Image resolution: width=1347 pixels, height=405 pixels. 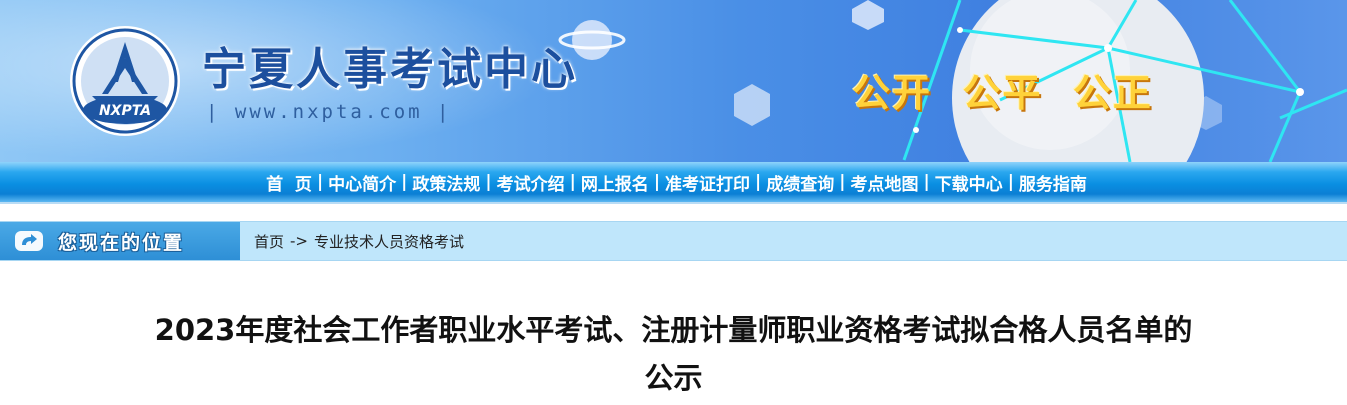 What do you see at coordinates (969, 182) in the screenshot?
I see `nav-item-9: 下载中心` at bounding box center [969, 182].